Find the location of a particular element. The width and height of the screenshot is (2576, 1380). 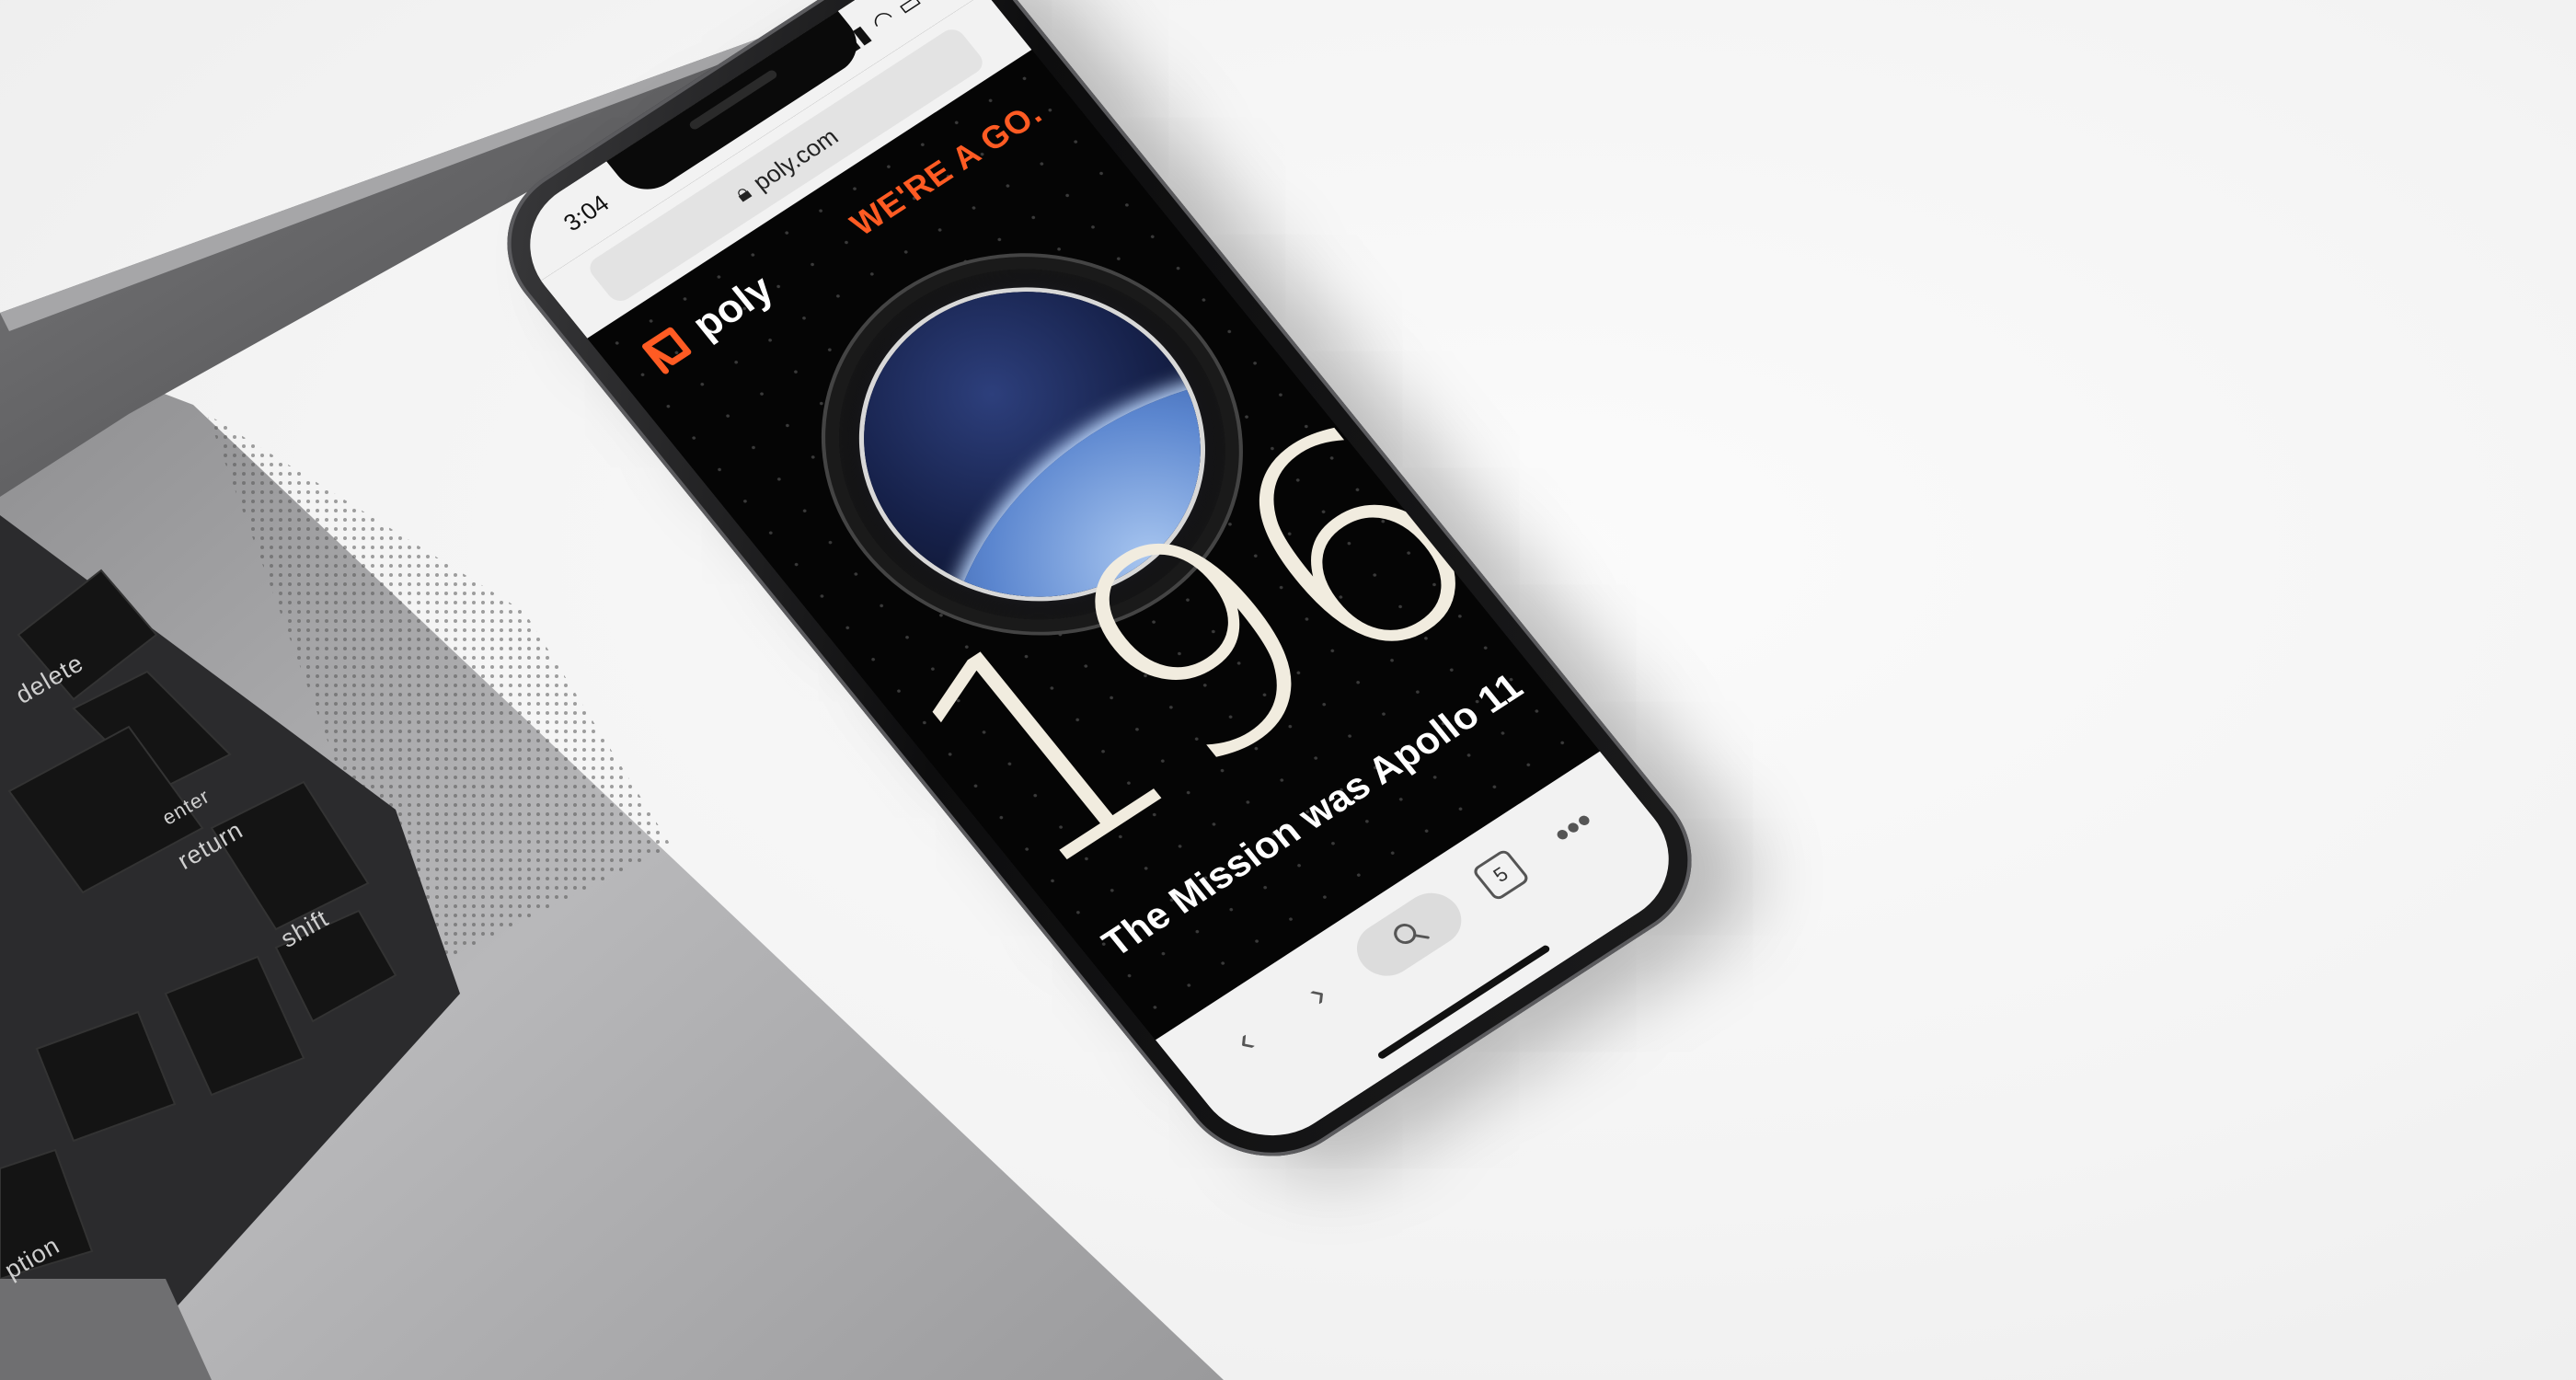

tab-count: 5 is located at coordinates (1501, 875).